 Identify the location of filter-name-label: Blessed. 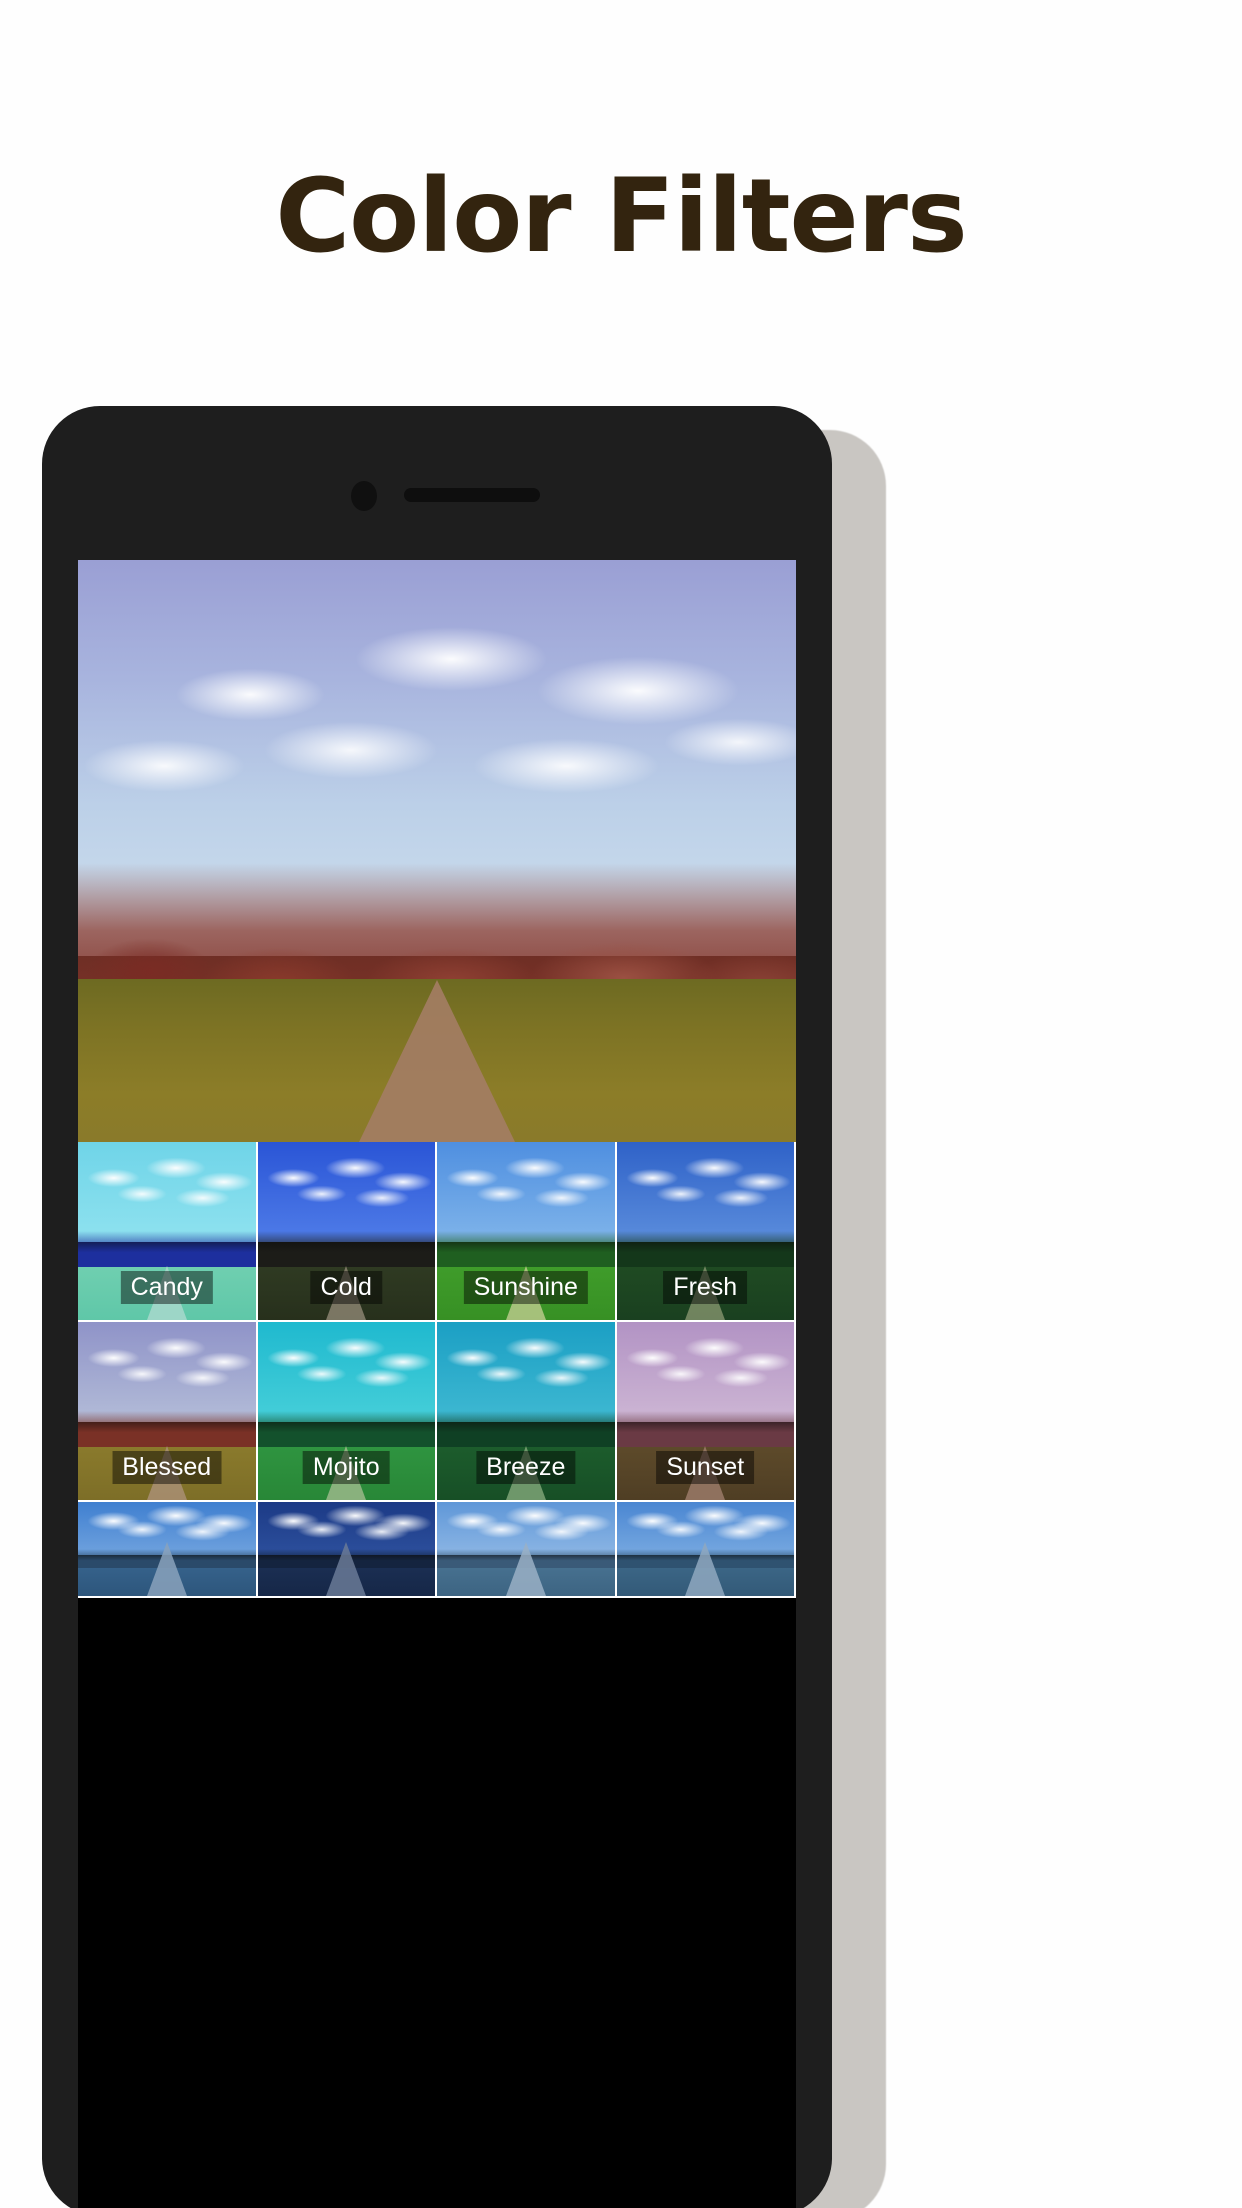
(167, 1467).